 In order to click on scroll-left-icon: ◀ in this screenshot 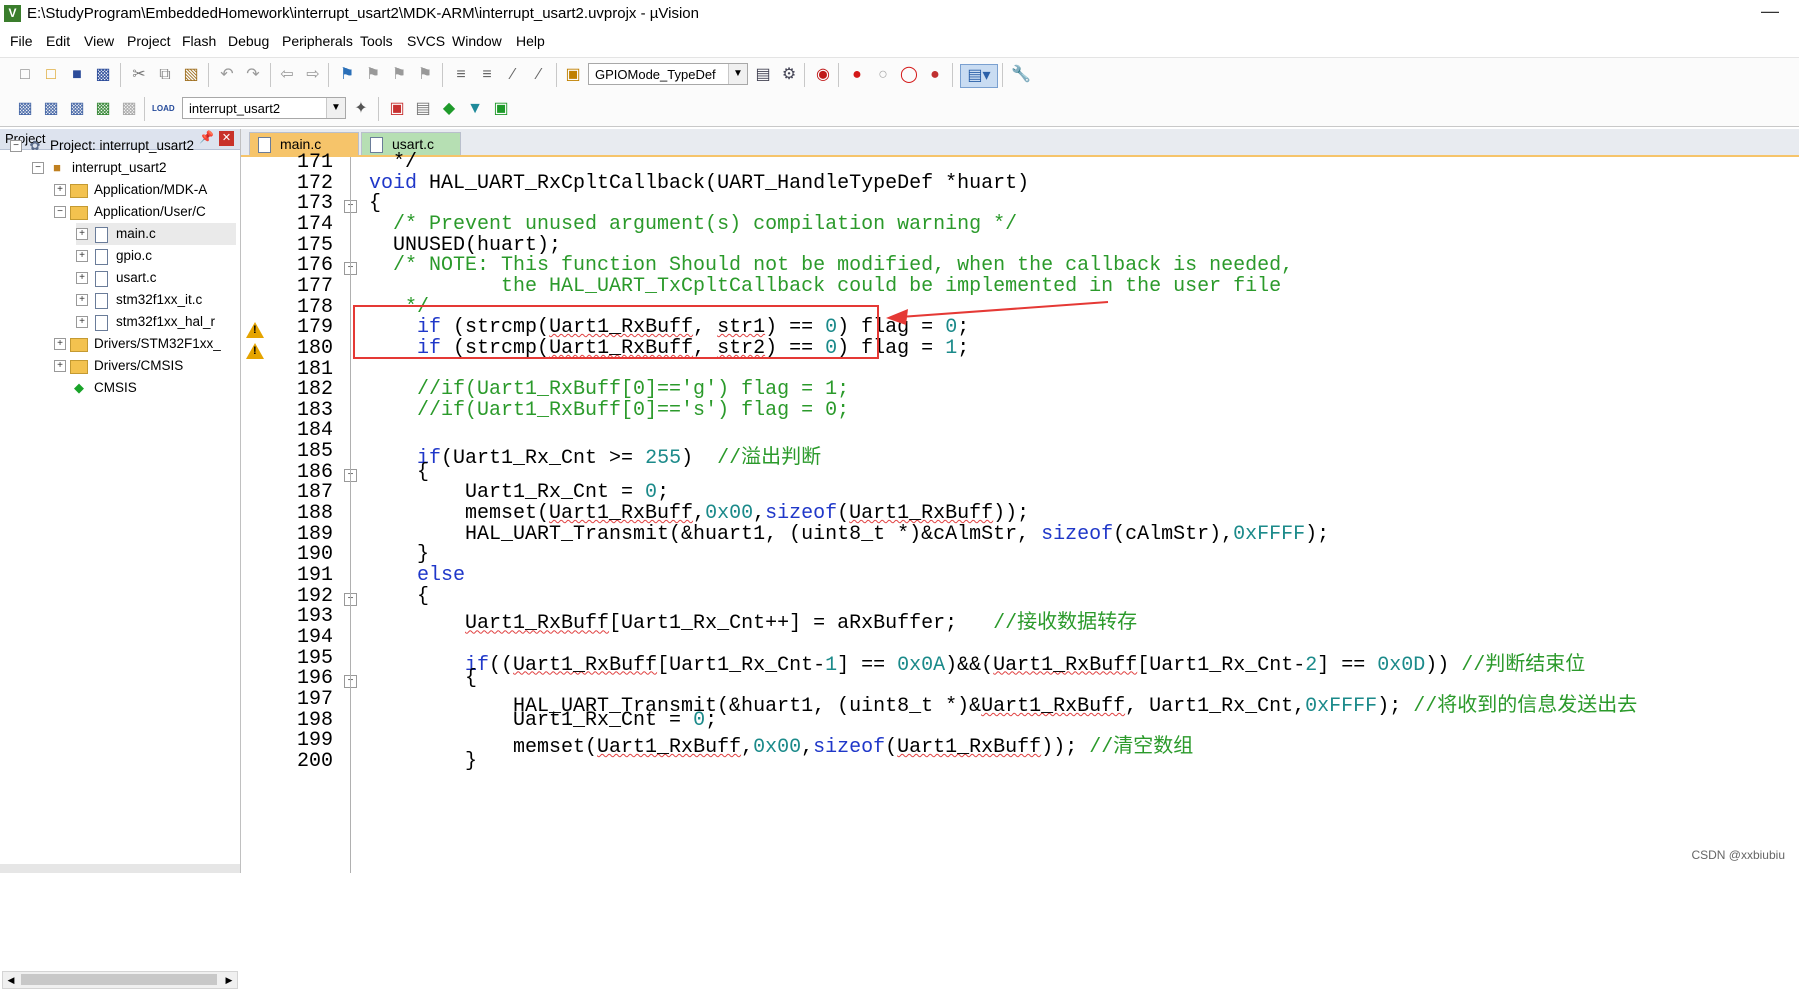, I will do `click(11, 980)`.